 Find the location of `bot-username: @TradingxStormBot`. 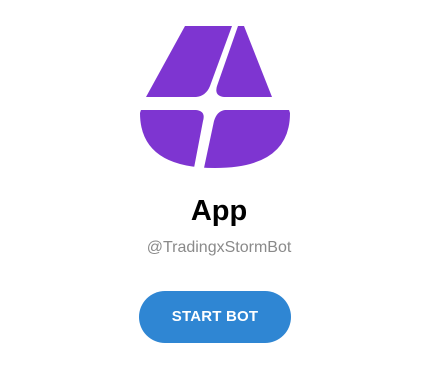

bot-username: @TradingxStormBot is located at coordinates (219, 247).